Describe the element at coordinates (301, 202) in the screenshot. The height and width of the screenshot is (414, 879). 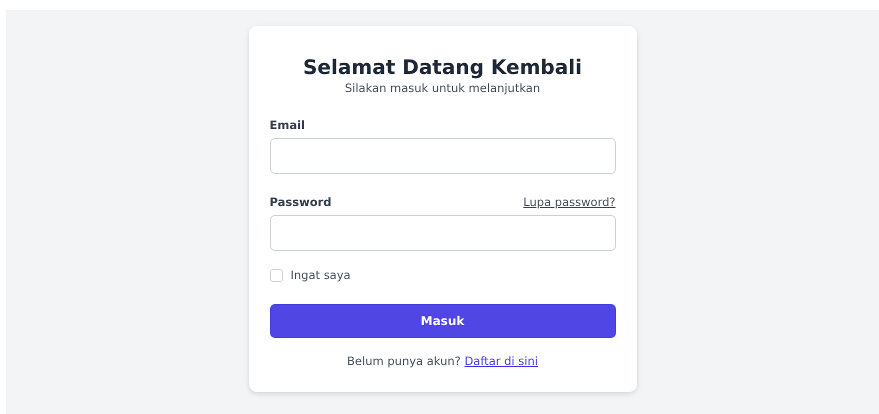
I see `field-label: Password` at that location.